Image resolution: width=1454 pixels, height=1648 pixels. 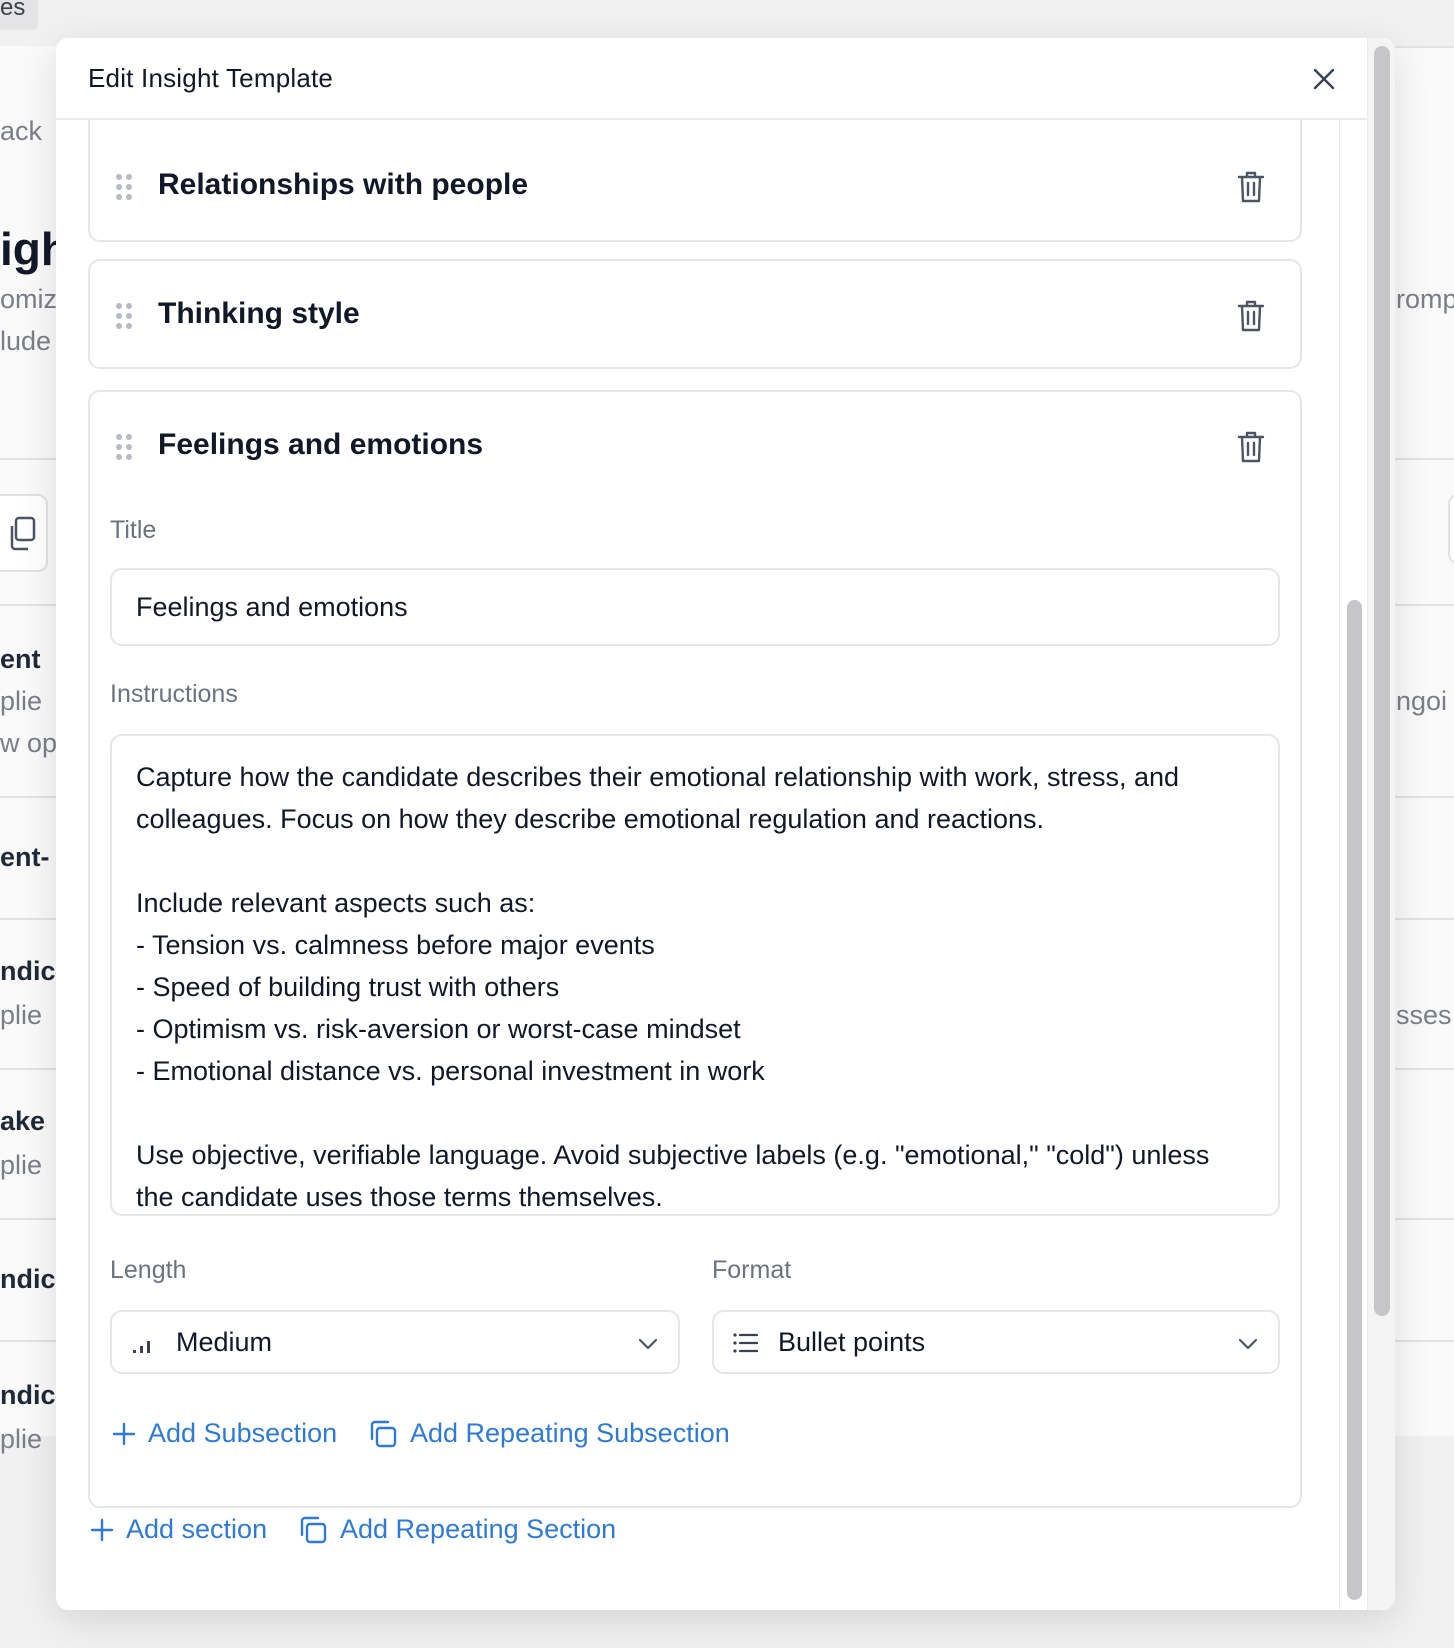 I want to click on length-select-value: Medium, so click(x=224, y=1341).